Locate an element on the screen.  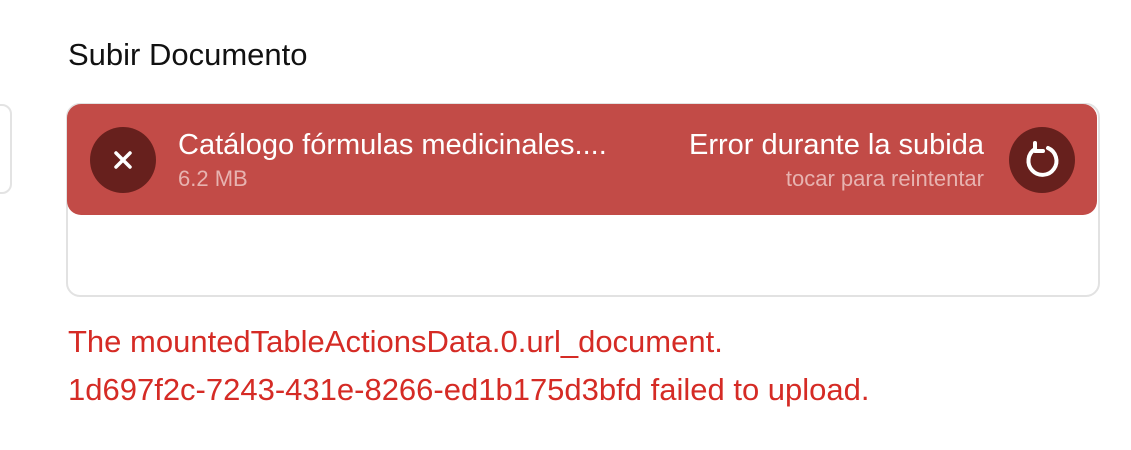
retry-upload-button is located at coordinates (1042, 160).